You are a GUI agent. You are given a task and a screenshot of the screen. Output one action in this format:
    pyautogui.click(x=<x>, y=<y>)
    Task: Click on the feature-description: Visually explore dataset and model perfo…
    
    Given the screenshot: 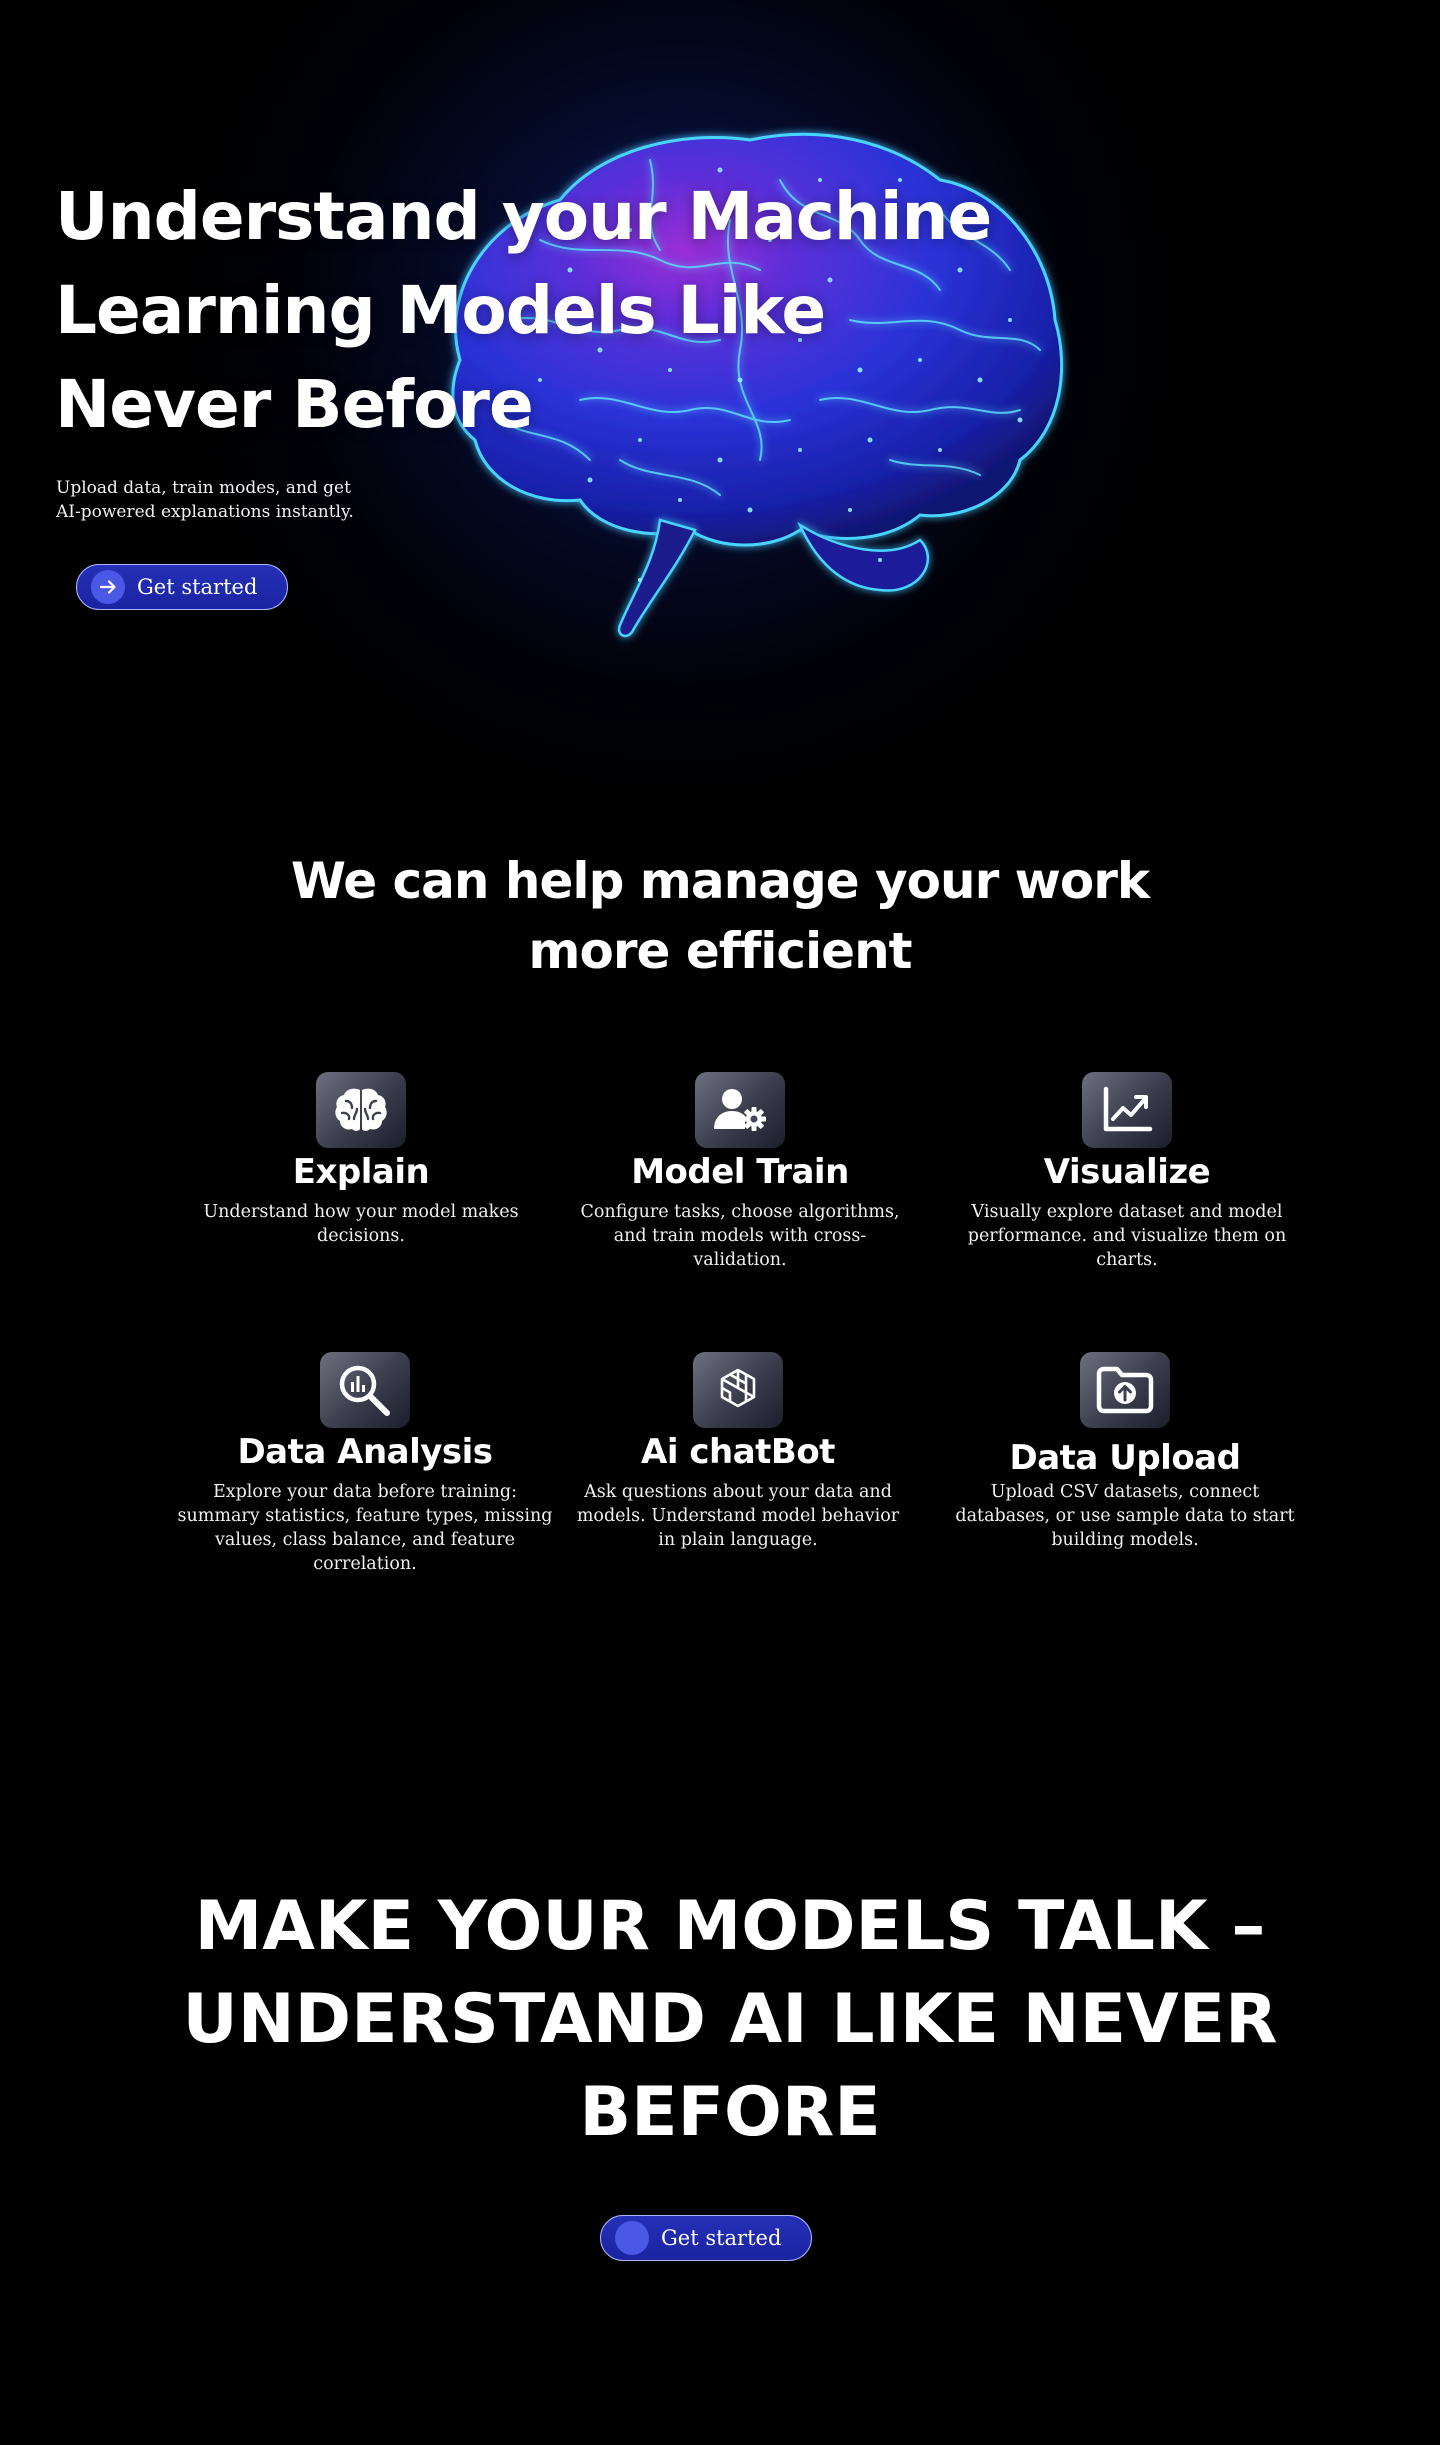 What is the action you would take?
    pyautogui.click(x=1127, y=1236)
    